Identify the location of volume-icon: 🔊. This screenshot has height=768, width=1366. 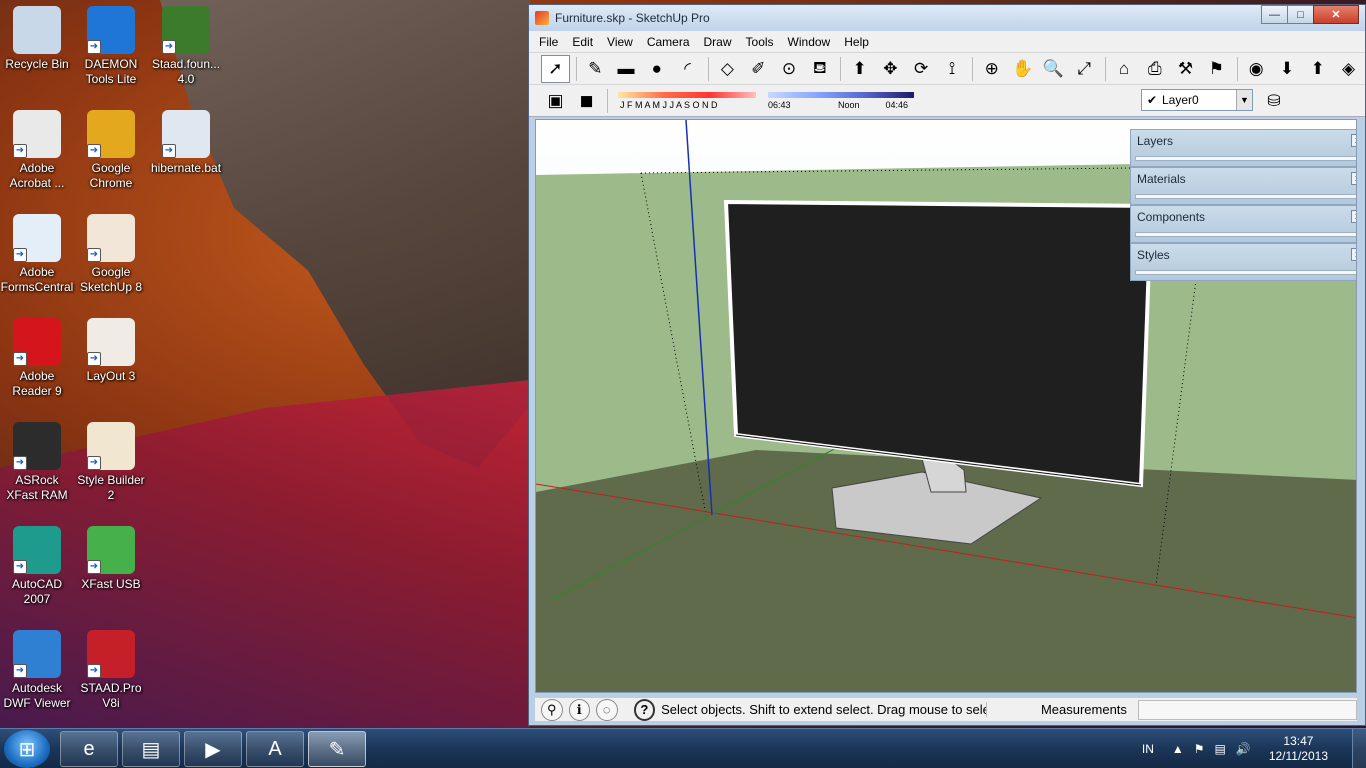
(1243, 749).